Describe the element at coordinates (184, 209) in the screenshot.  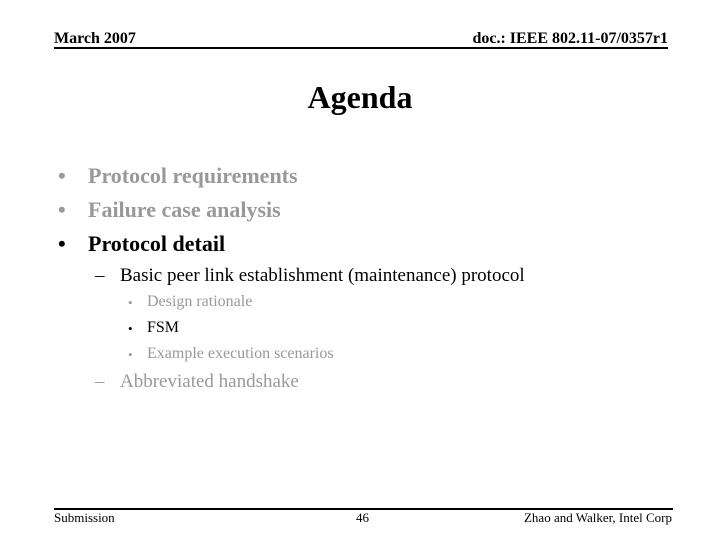
I see `bullet-text: Failure case analysis` at that location.